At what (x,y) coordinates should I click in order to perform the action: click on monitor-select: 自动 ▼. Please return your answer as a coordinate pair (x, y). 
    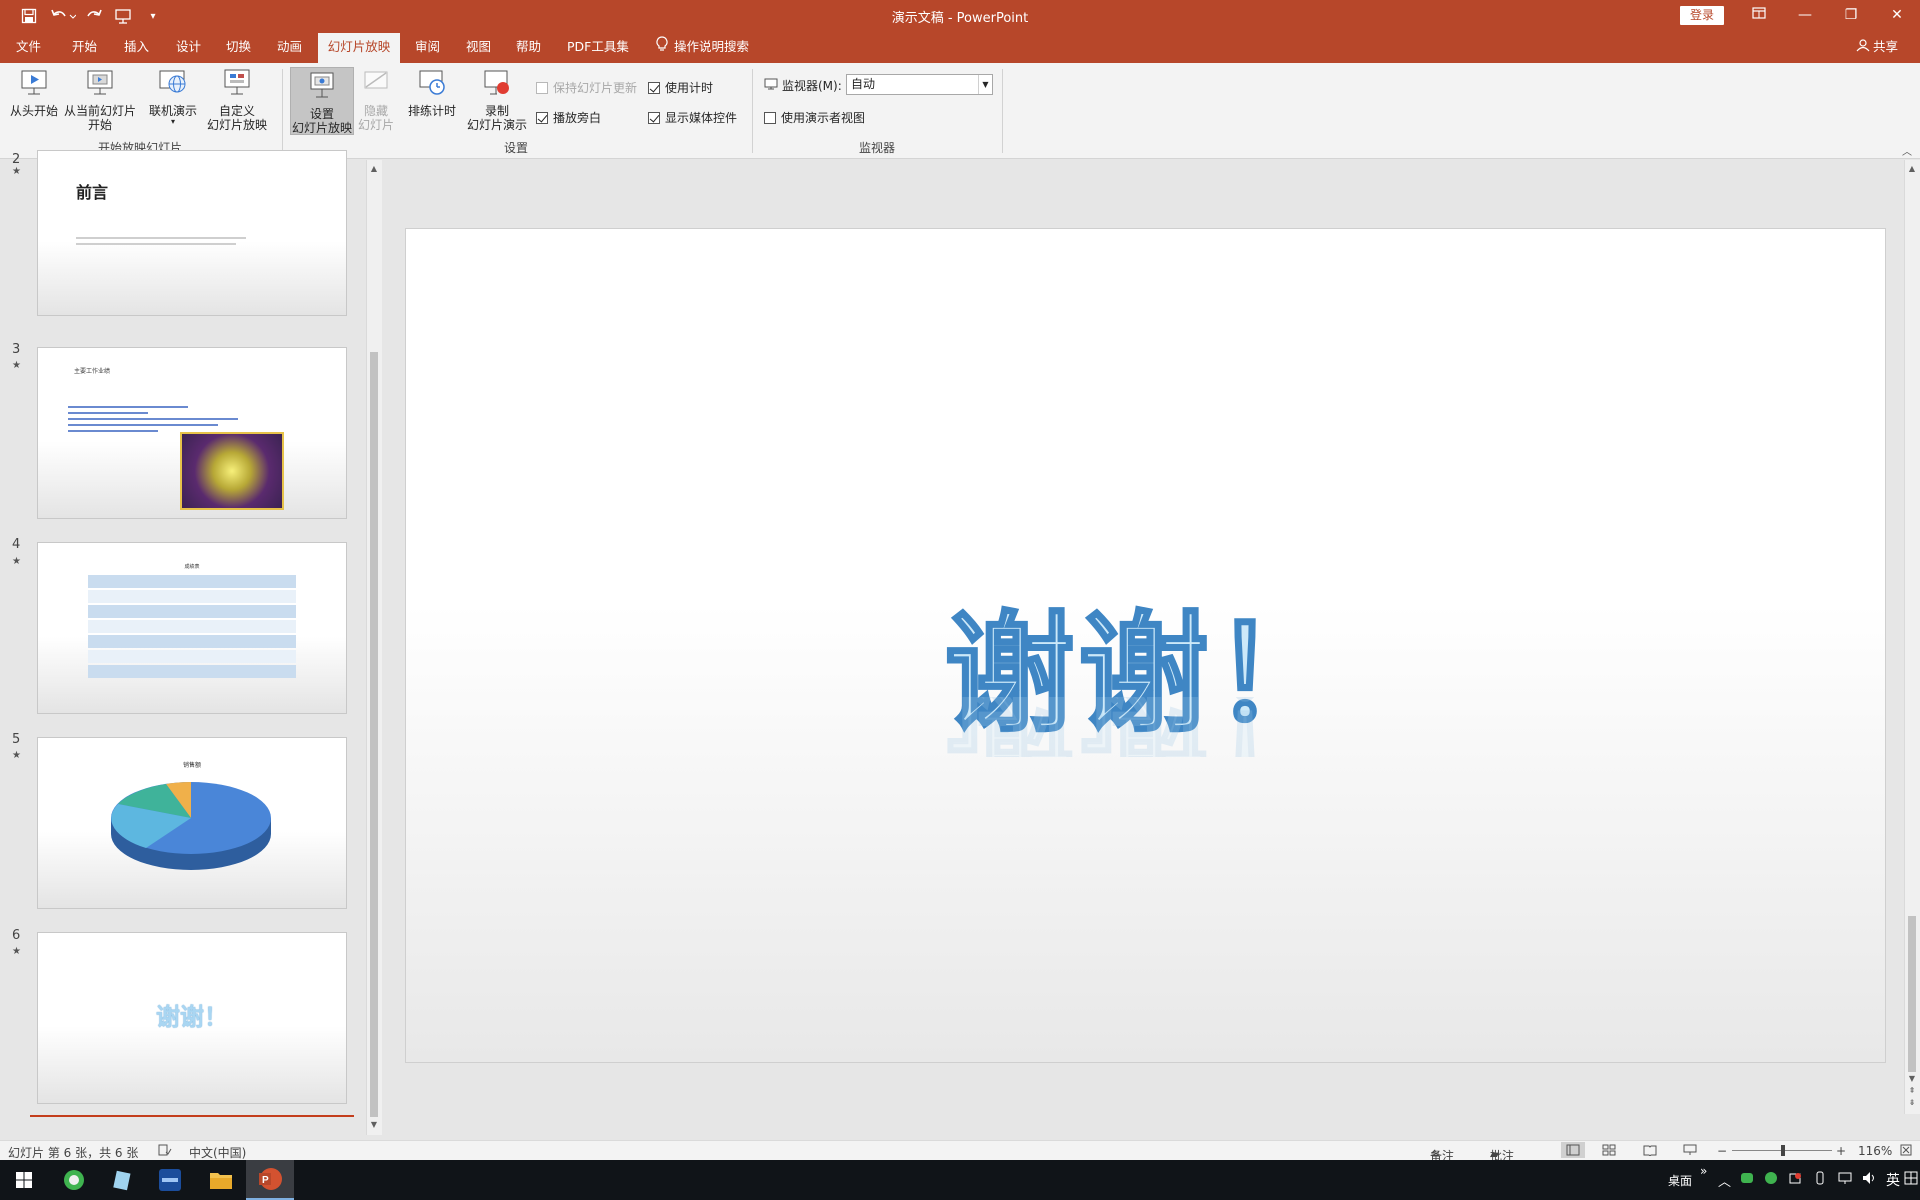
    Looking at the image, I should click on (919, 84).